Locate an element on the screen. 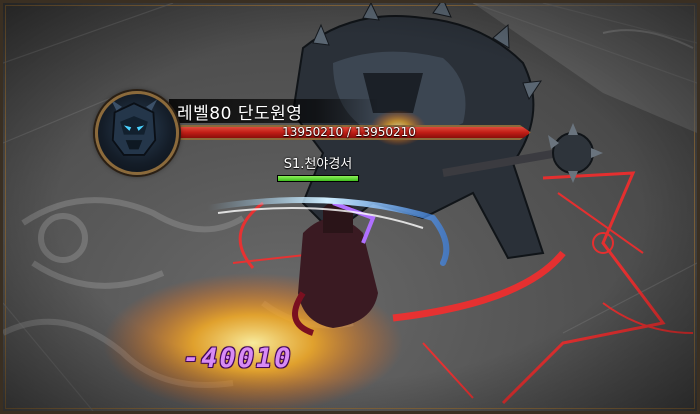 The image size is (700, 414). boss-hp-bar: 13950210 / 13950210 is located at coordinates (349, 132).